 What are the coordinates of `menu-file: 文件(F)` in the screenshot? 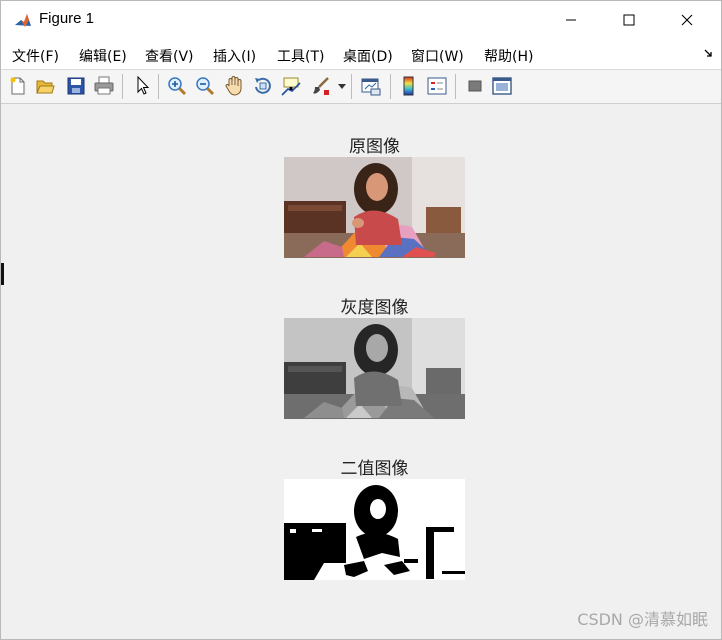 It's located at (35, 56).